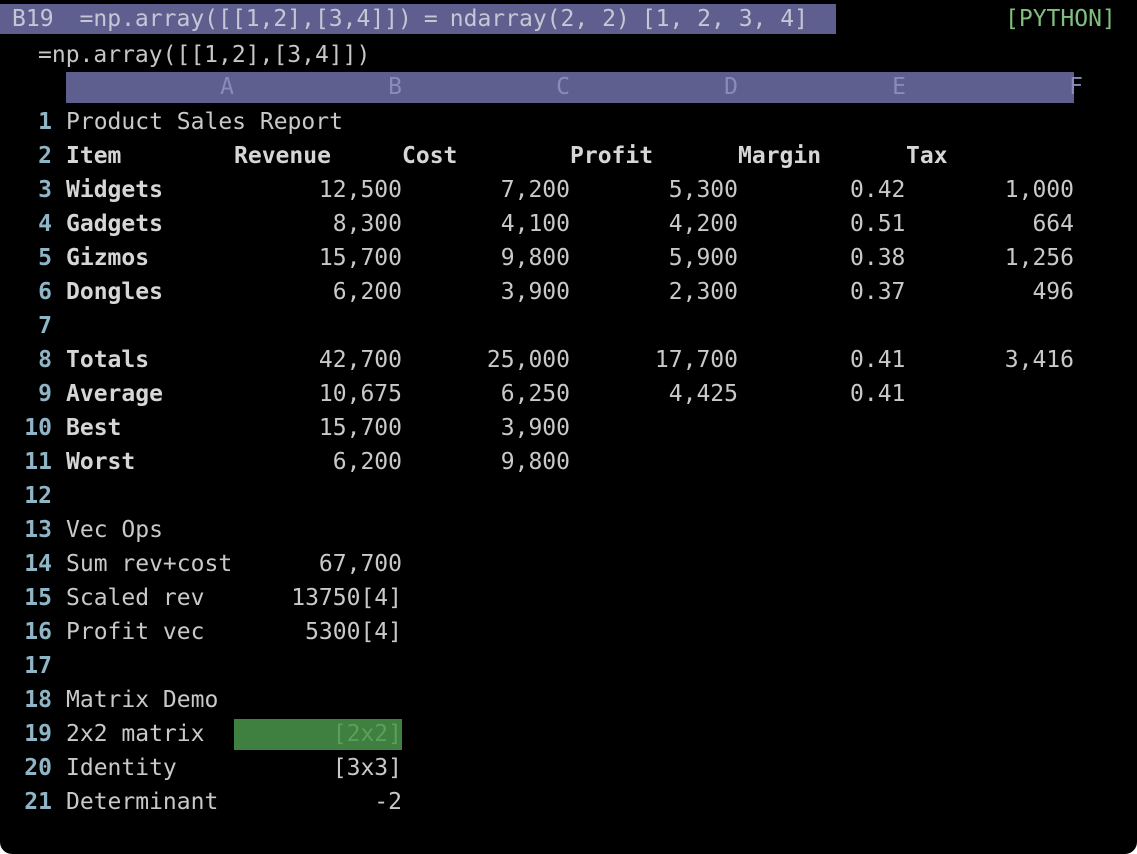 The image size is (1137, 854). What do you see at coordinates (990, 224) in the screenshot?
I see `cell-f4: 664` at bounding box center [990, 224].